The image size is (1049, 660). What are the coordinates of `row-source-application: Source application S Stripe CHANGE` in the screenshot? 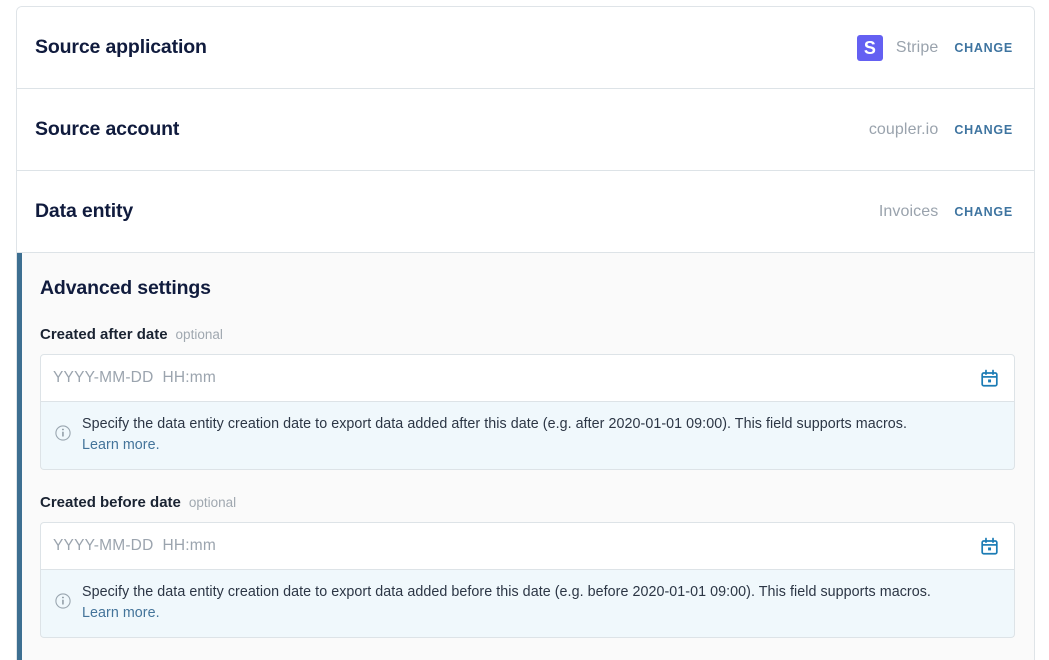 It's located at (525, 48).